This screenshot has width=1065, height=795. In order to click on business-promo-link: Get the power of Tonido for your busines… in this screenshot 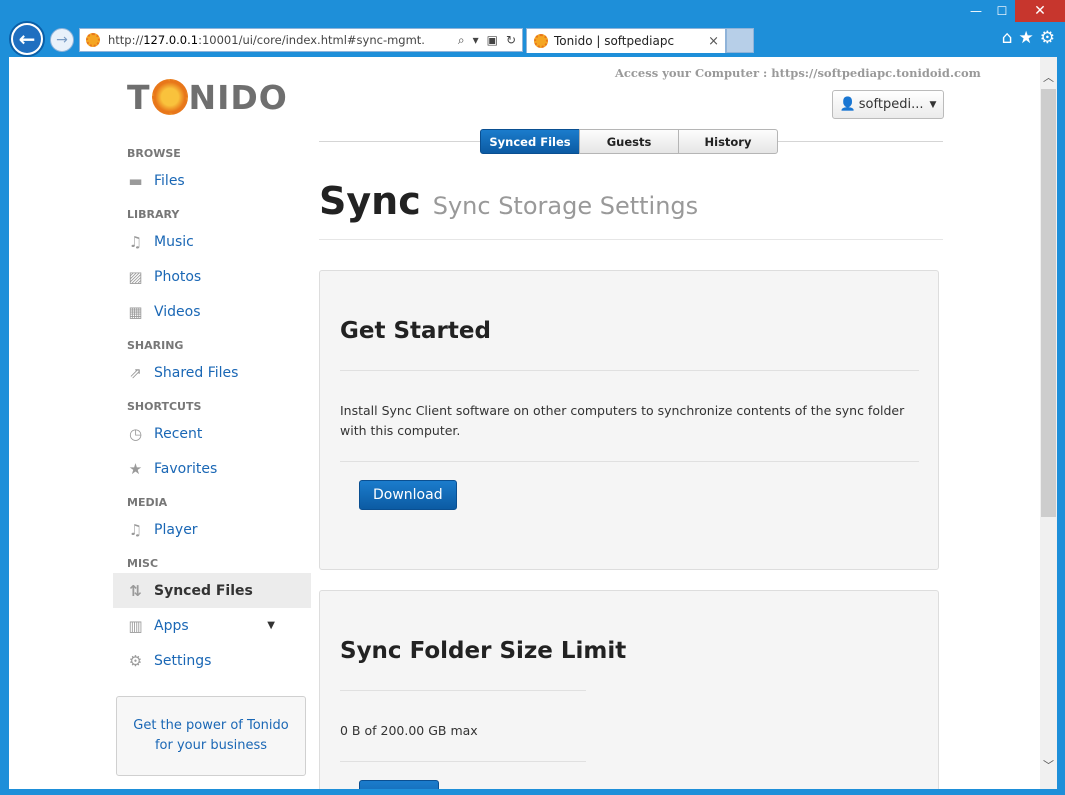, I will do `click(211, 736)`.